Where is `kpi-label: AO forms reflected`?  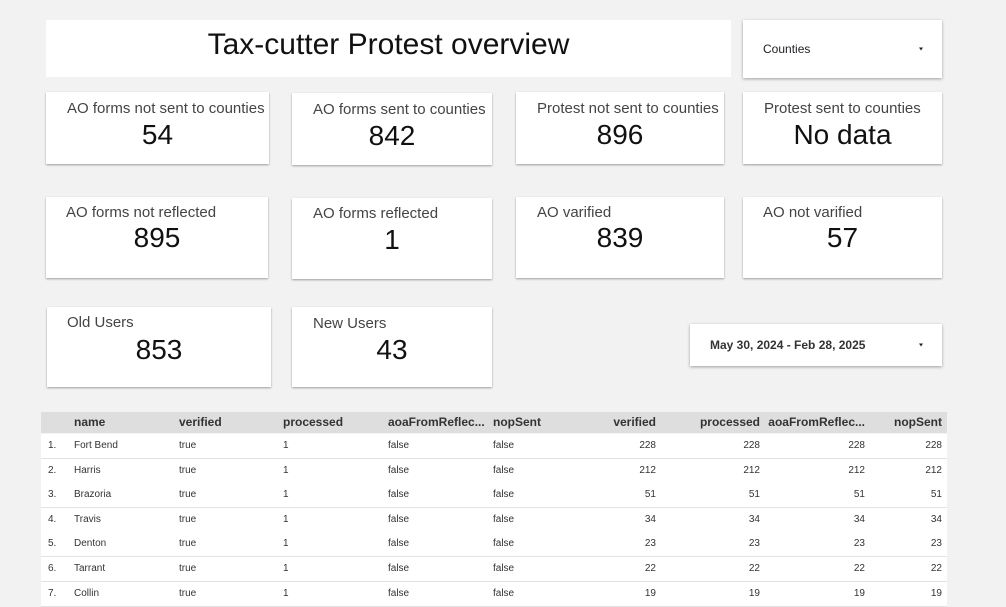
kpi-label: AO forms reflected is located at coordinates (376, 213).